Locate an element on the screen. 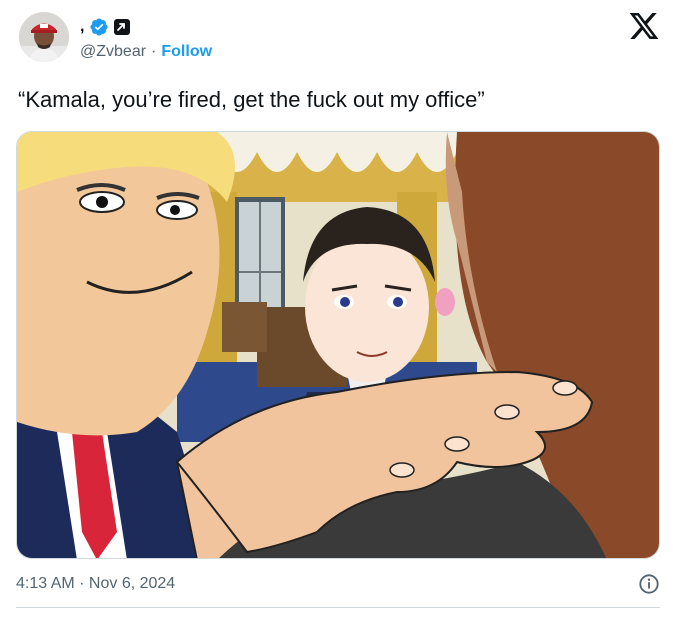 The image size is (673, 617). footer-divider is located at coordinates (338, 607).